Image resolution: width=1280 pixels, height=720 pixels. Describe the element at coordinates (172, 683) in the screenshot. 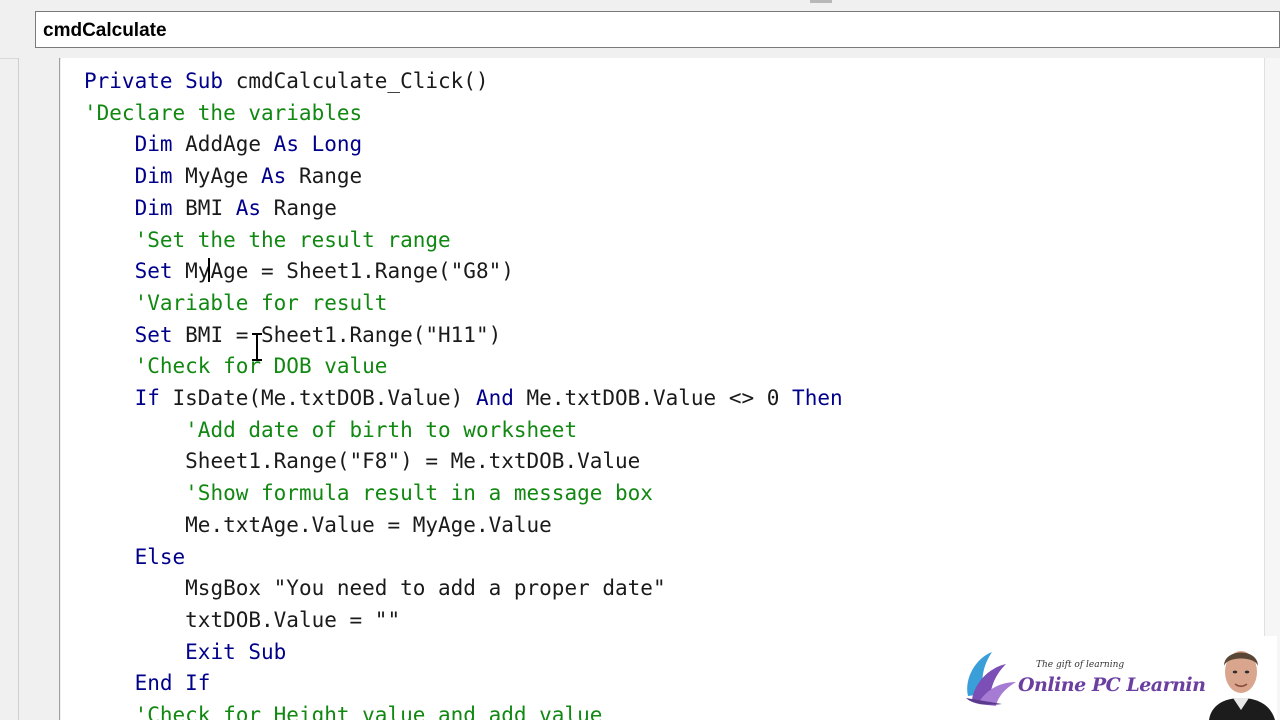

I see `code-keyword: End If` at that location.